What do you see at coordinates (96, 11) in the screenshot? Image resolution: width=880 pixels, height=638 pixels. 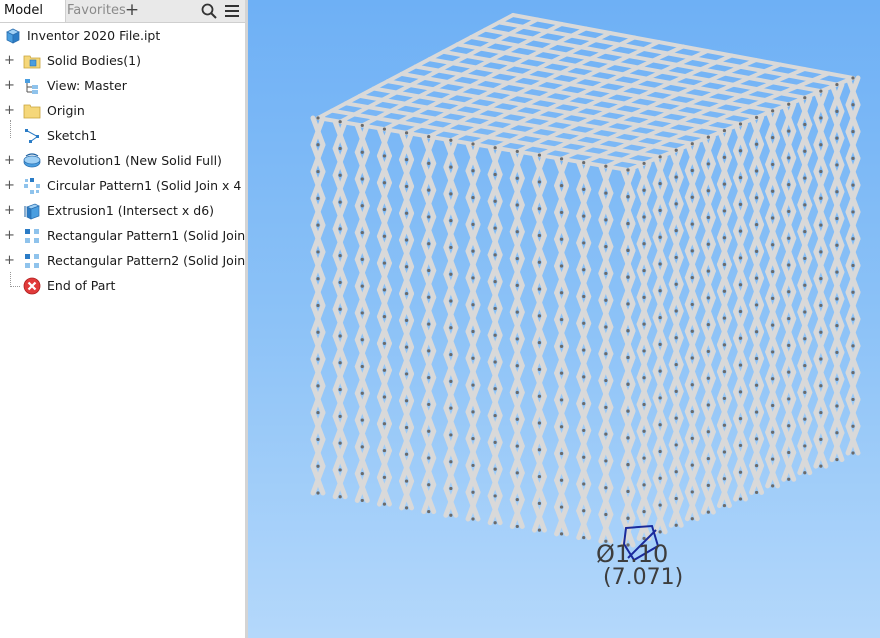 I see `tab-favorites: Favorites` at bounding box center [96, 11].